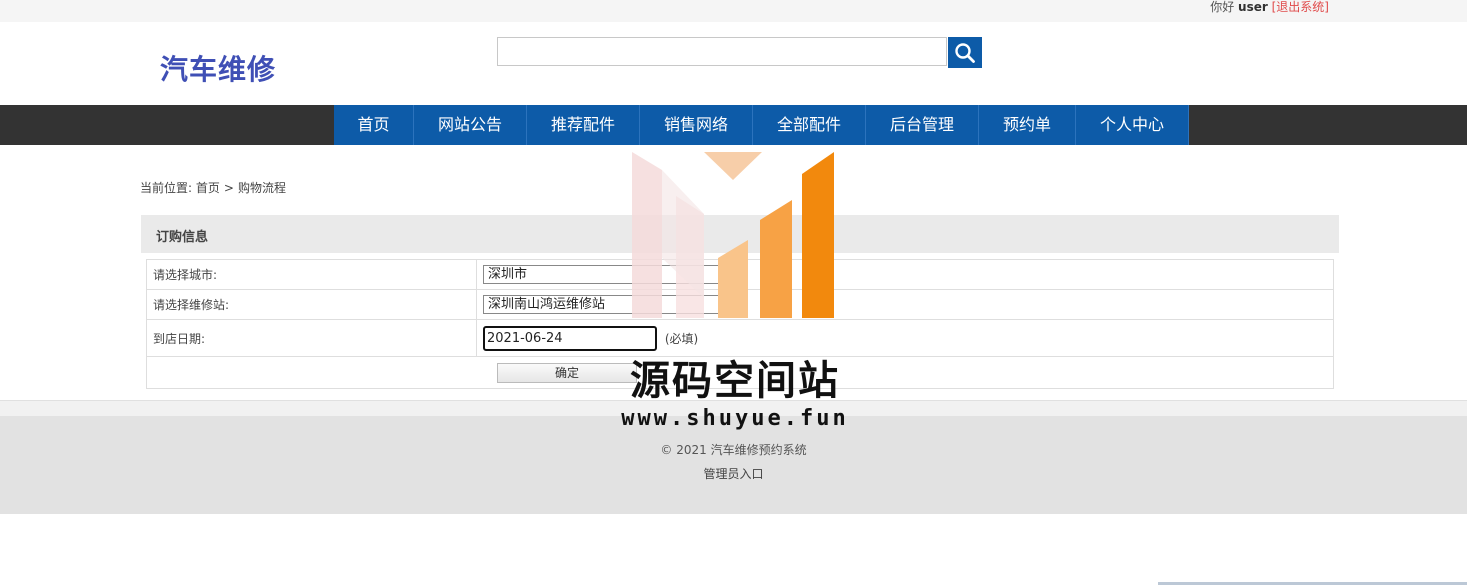  What do you see at coordinates (733, 11) in the screenshot?
I see `top-bar: 你好 user [退出系统]` at bounding box center [733, 11].